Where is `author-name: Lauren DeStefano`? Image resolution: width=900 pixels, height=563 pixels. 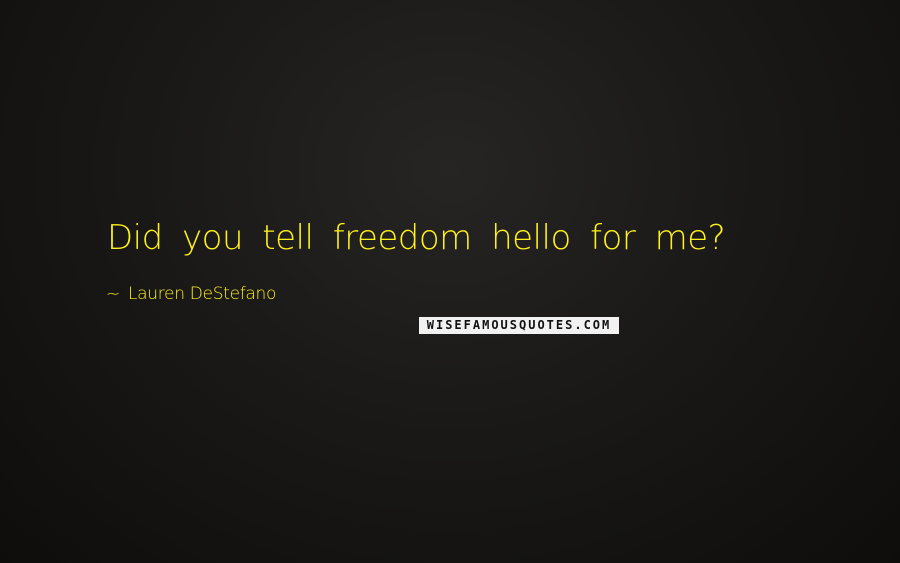
author-name: Lauren DeStefano is located at coordinates (202, 294).